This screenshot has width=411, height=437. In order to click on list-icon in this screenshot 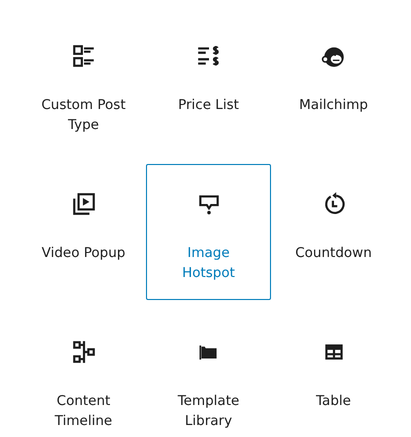, I will do `click(83, 56)`.